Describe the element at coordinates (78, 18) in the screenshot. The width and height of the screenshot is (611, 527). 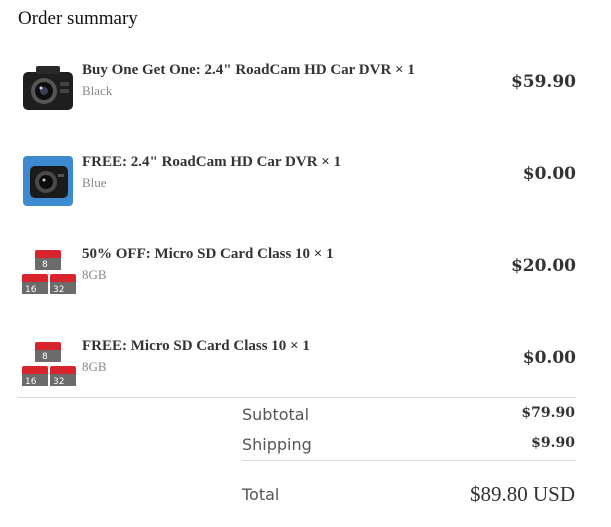
I see `order-summary-title: Order summary` at that location.